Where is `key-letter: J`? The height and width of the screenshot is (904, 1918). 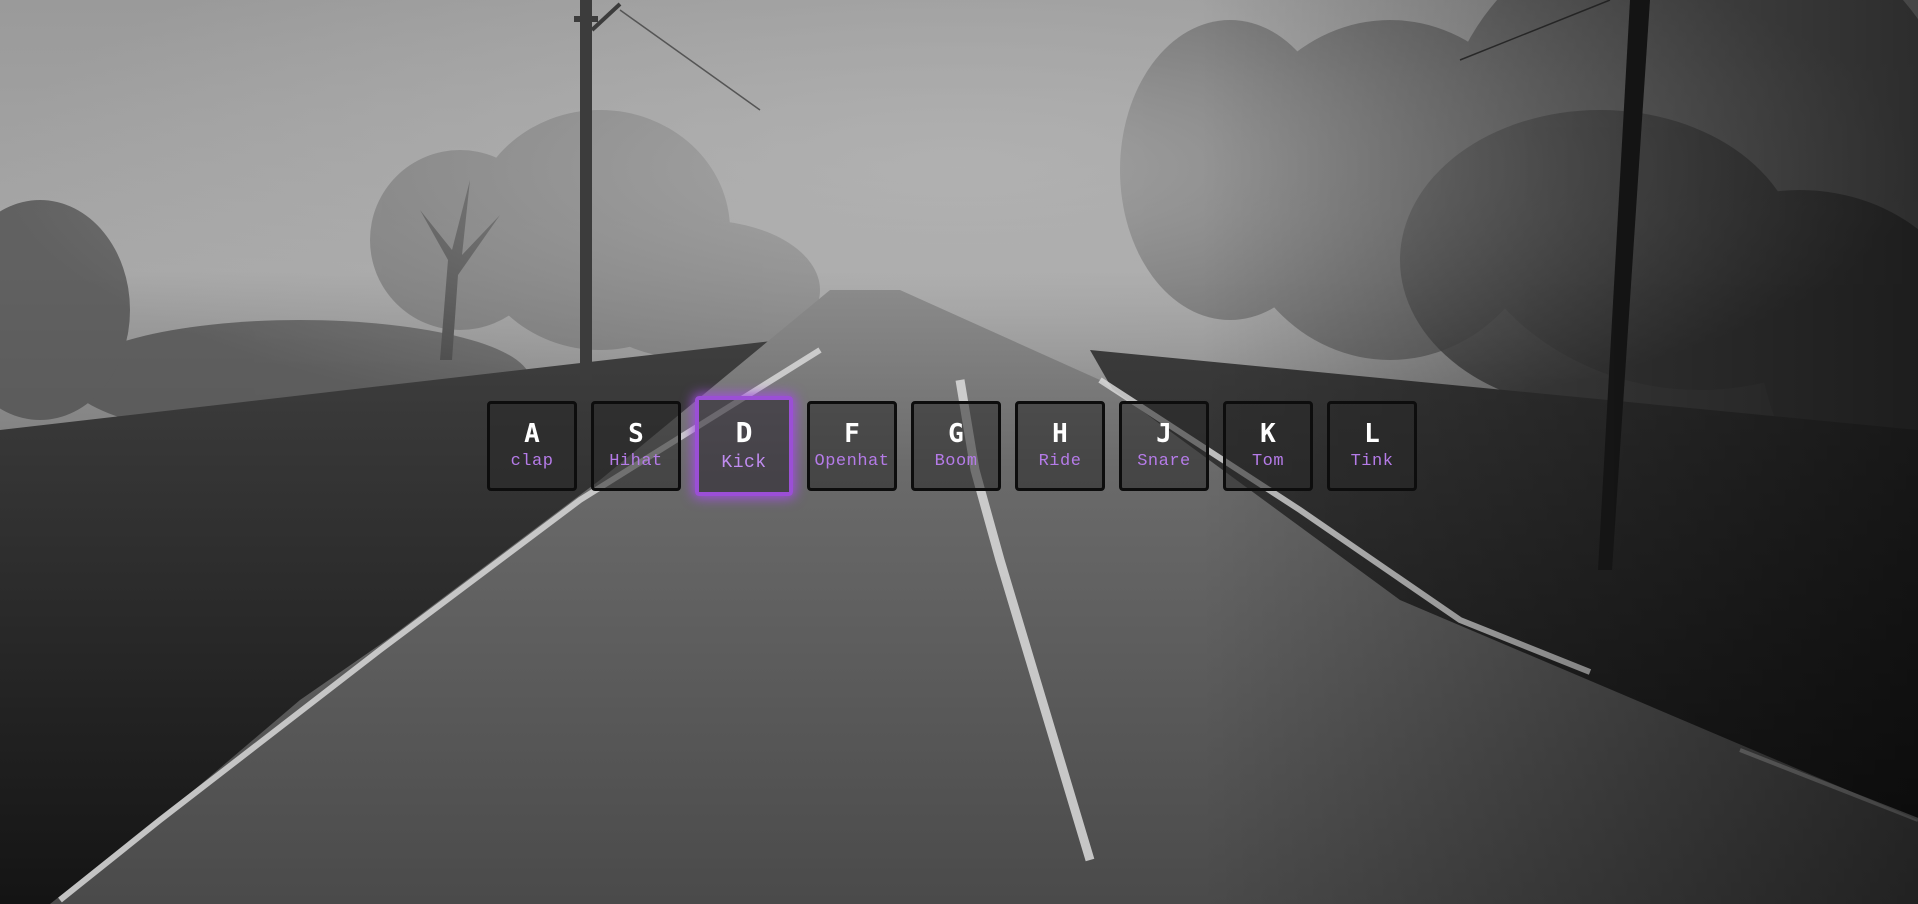 key-letter: J is located at coordinates (1164, 434).